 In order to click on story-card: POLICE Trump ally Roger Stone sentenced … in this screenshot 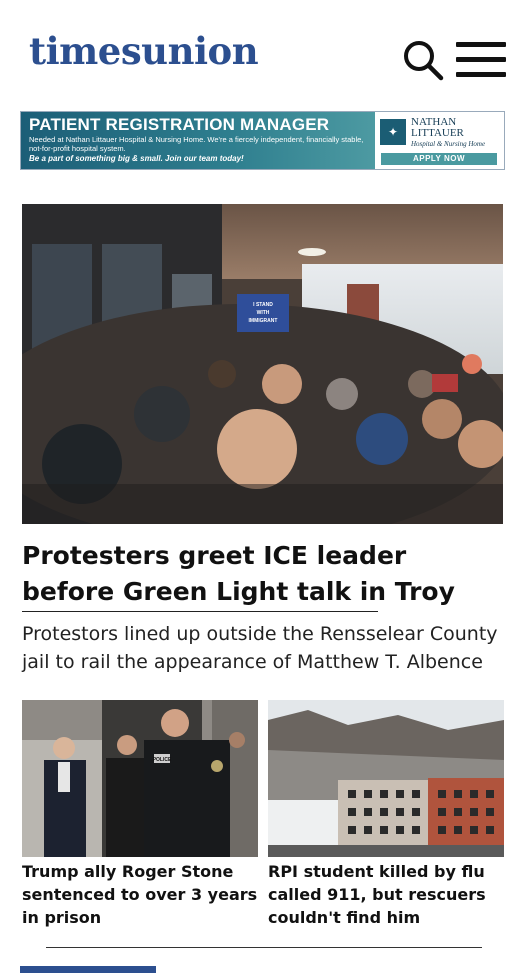, I will do `click(140, 814)`.